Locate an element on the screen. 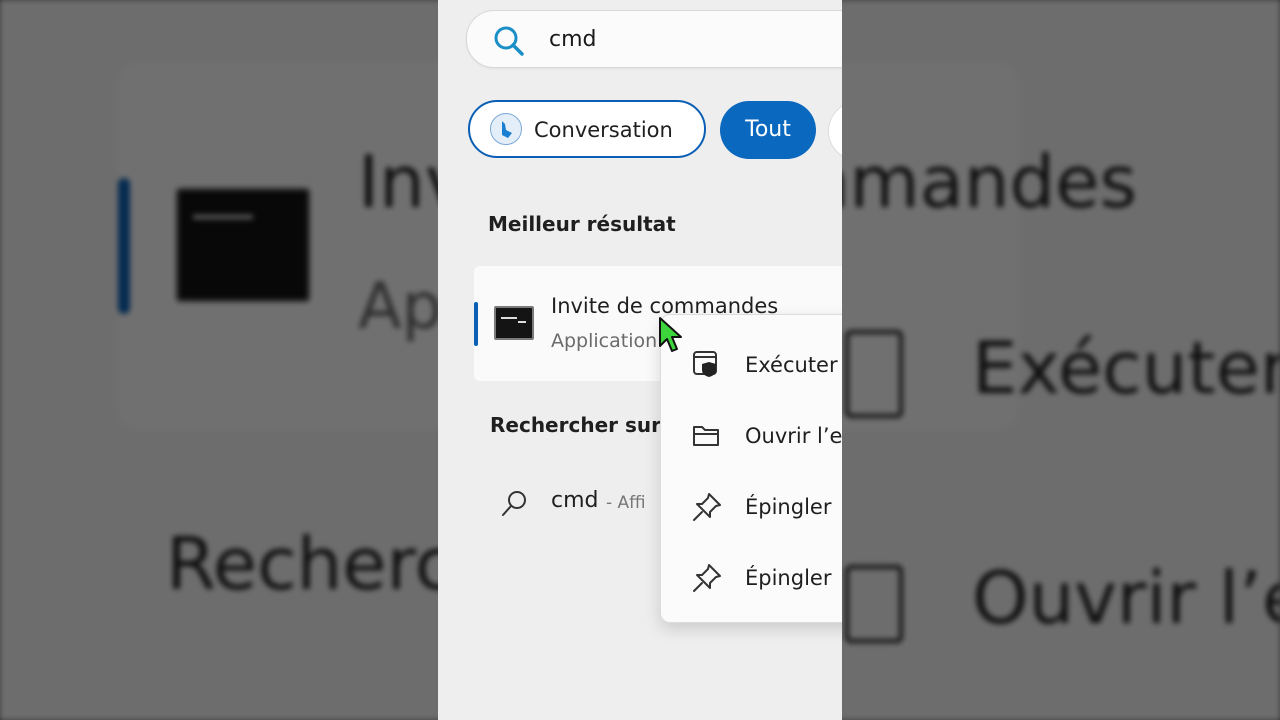  command-prompt-icon is located at coordinates (514, 323).